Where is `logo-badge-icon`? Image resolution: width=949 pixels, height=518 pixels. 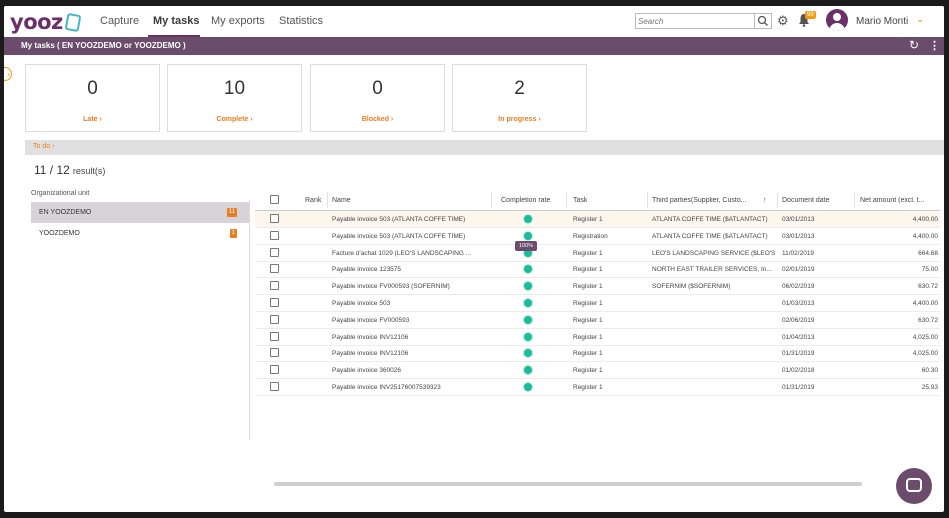
logo-badge-icon is located at coordinates (73, 22).